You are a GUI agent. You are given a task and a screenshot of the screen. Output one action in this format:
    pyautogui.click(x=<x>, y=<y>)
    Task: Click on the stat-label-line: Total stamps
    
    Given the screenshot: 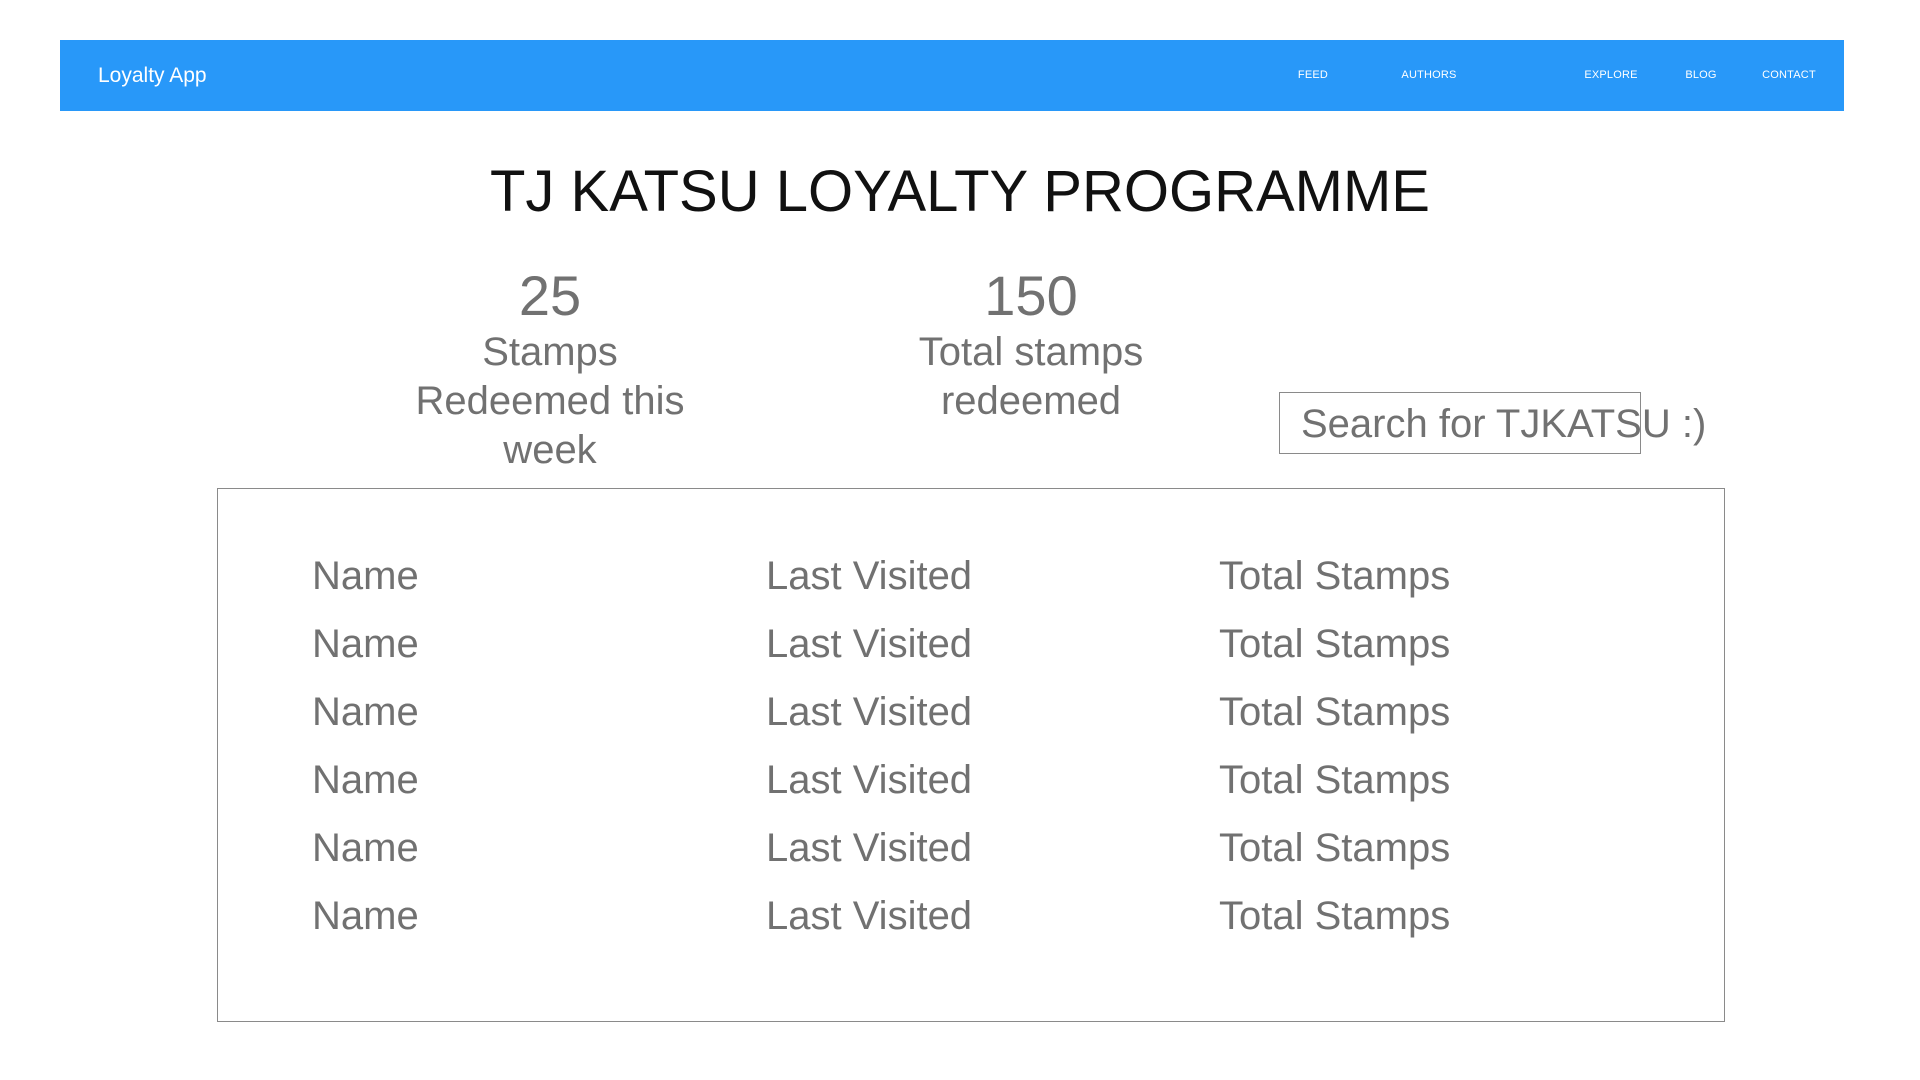 What is the action you would take?
    pyautogui.click(x=1031, y=352)
    